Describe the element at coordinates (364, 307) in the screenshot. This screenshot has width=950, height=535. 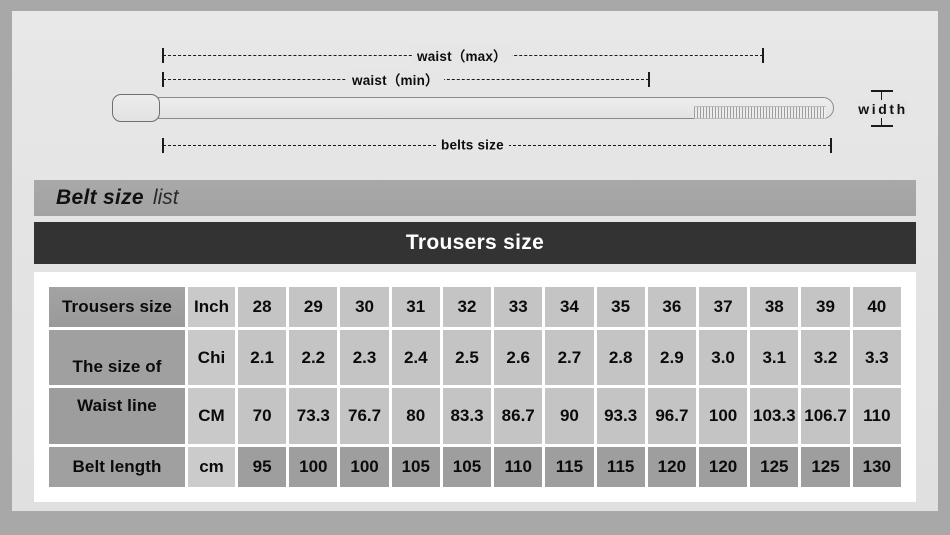
I see `table-cell: 30` at that location.